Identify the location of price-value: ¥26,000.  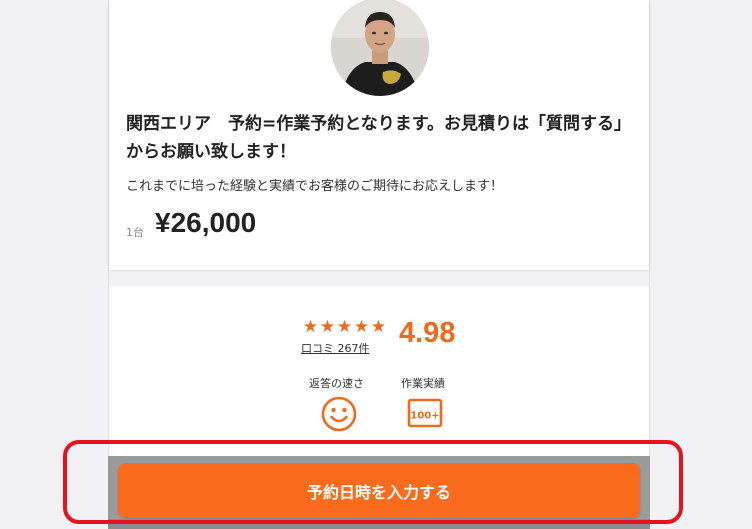
(206, 222).